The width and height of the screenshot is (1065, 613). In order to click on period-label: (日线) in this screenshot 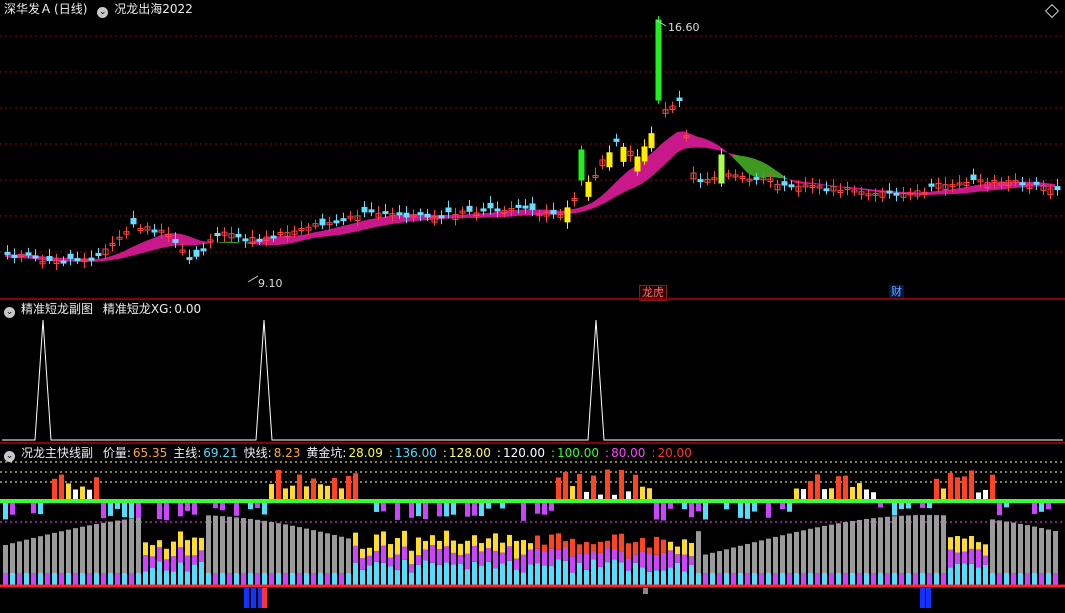, I will do `click(70, 9)`.